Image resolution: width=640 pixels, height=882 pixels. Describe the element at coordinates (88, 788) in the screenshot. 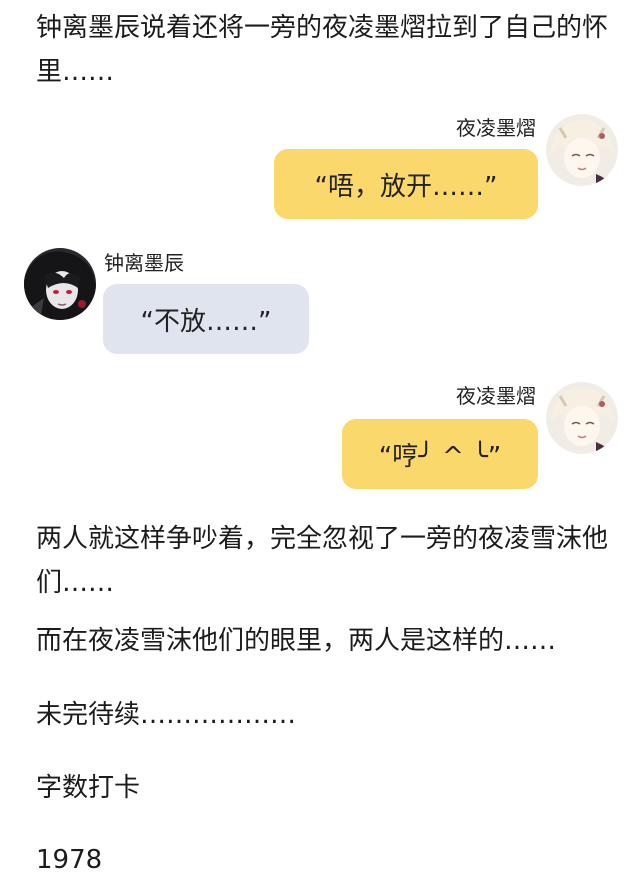

I see `word-count-label: 字数打卡` at that location.